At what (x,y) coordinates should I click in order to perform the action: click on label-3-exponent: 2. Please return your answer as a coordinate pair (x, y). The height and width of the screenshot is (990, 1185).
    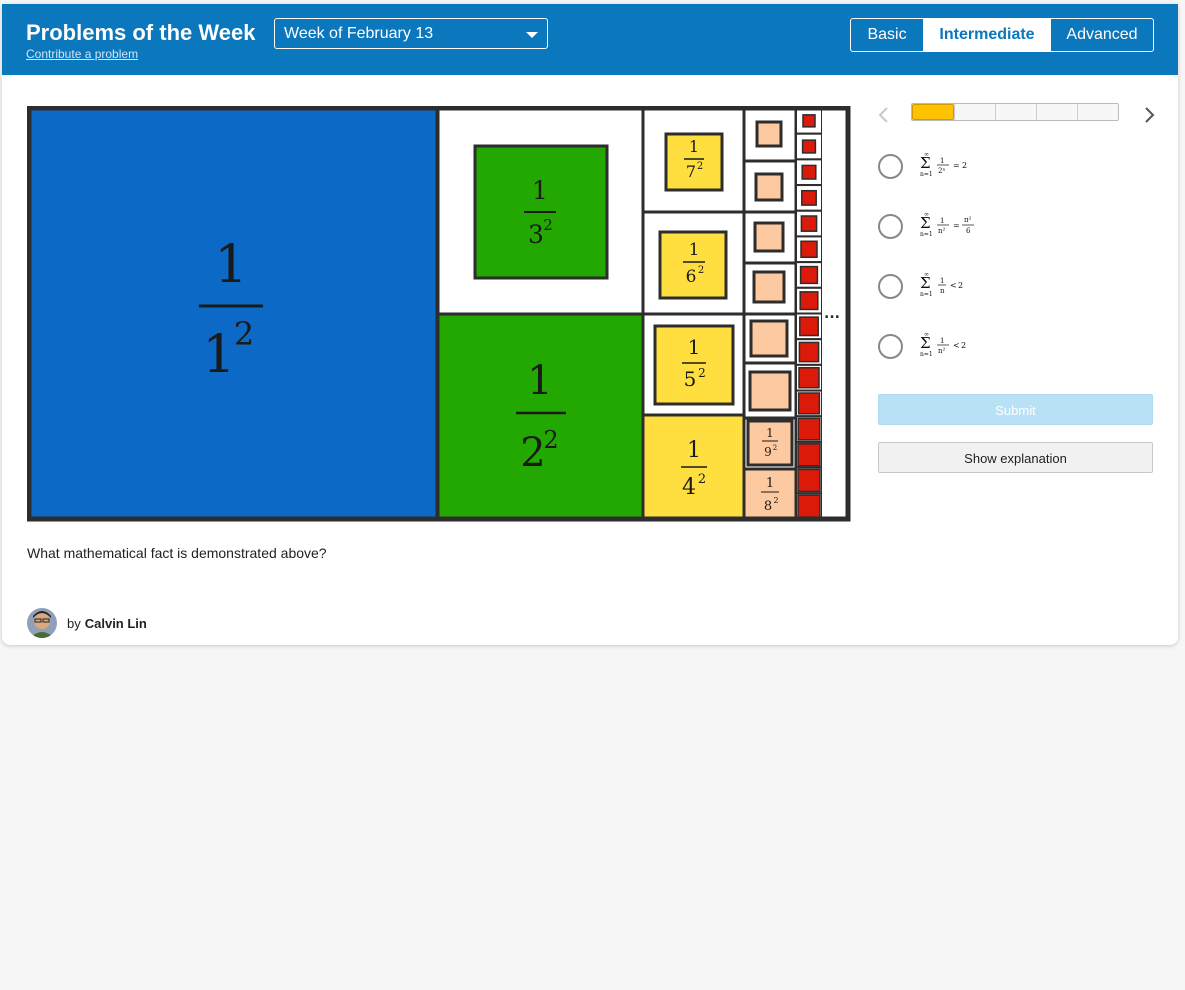
    Looking at the image, I should click on (548, 225).